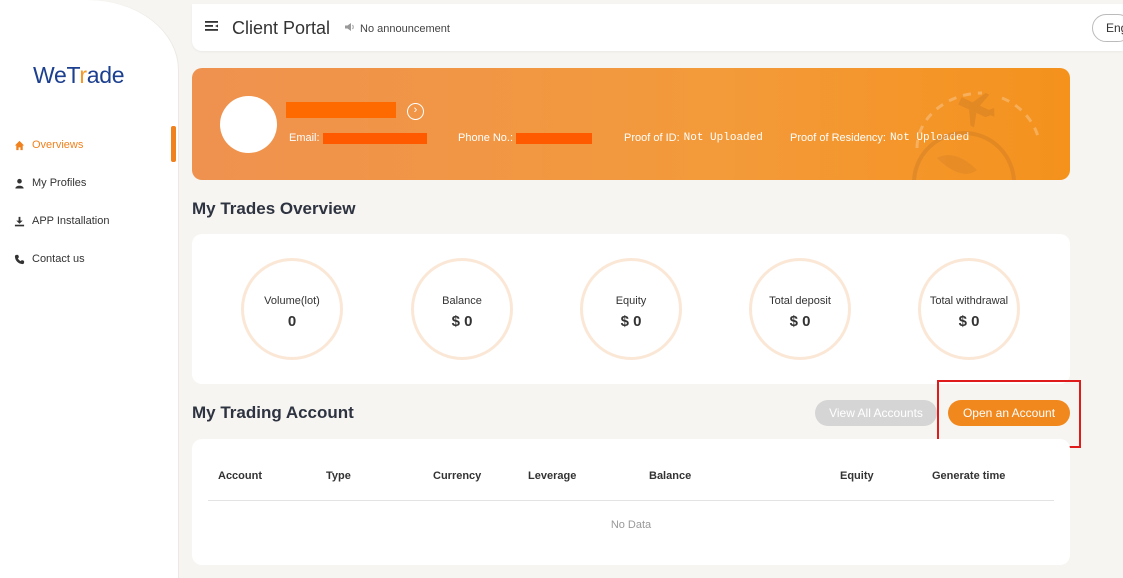  What do you see at coordinates (248, 124) in the screenshot?
I see `avatar` at bounding box center [248, 124].